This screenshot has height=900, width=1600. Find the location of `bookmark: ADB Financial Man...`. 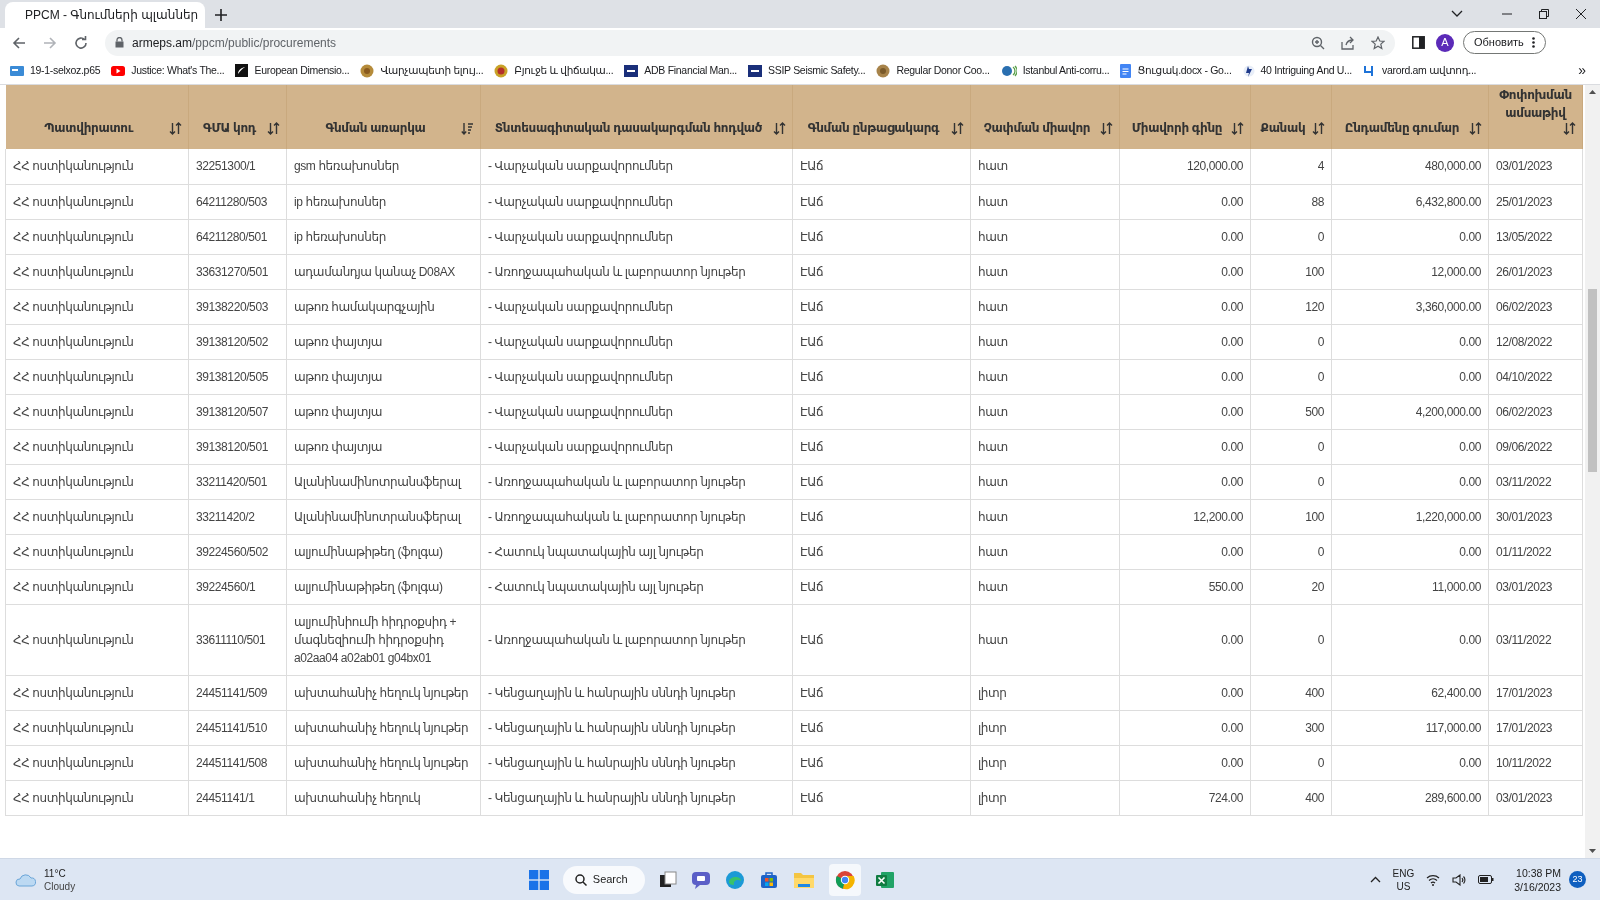

bookmark: ADB Financial Man... is located at coordinates (680, 70).